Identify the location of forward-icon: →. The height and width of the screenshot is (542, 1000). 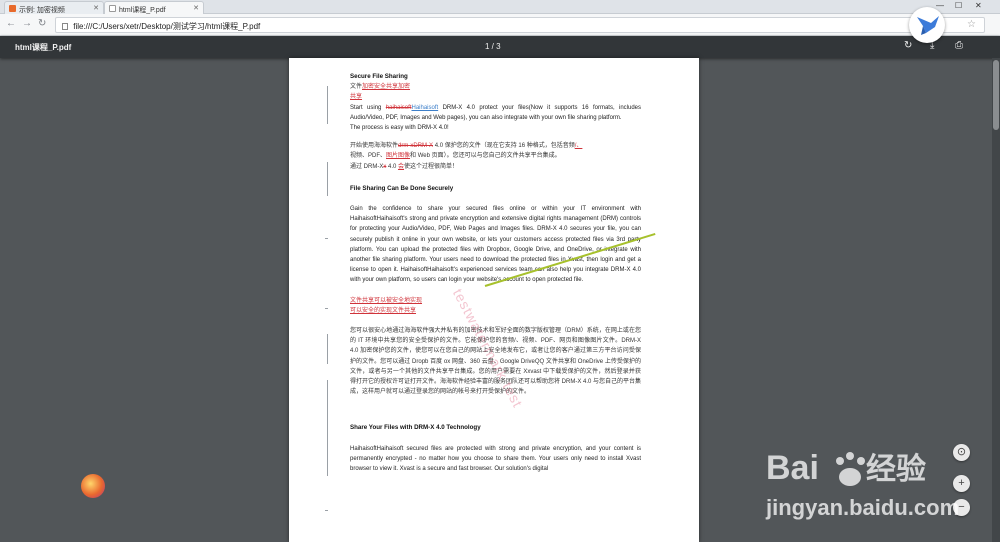
(27, 23).